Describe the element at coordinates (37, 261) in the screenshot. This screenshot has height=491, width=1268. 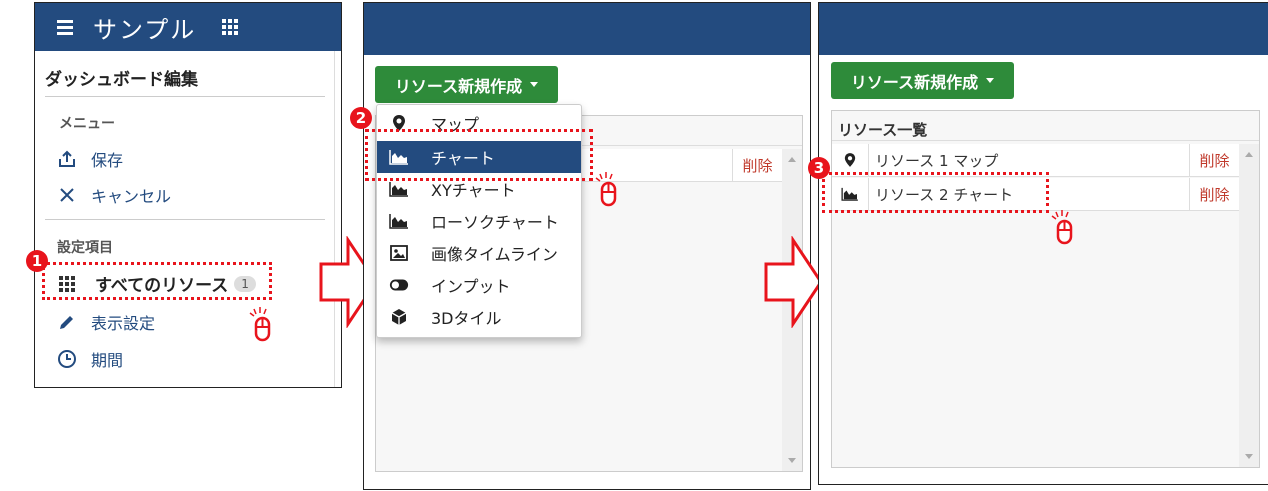
I see `step1-number-badge: 1` at that location.